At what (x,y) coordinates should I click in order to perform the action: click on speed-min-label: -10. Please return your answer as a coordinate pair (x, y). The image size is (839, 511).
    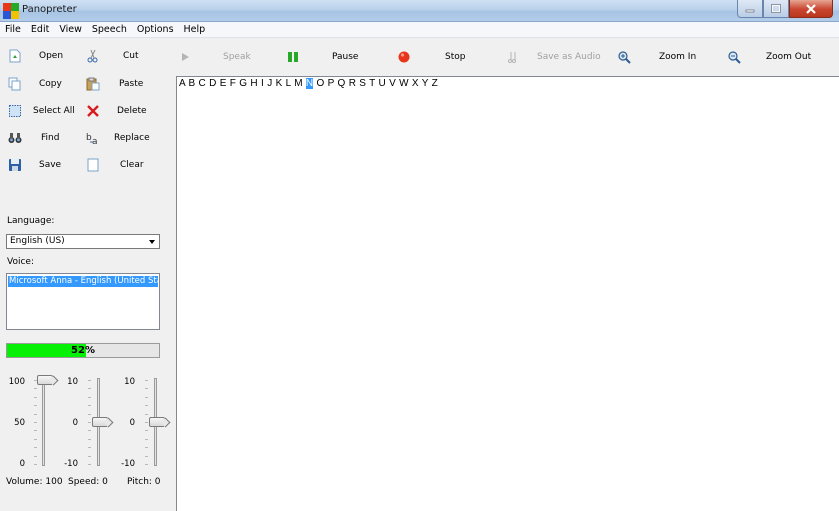
    Looking at the image, I should click on (71, 464).